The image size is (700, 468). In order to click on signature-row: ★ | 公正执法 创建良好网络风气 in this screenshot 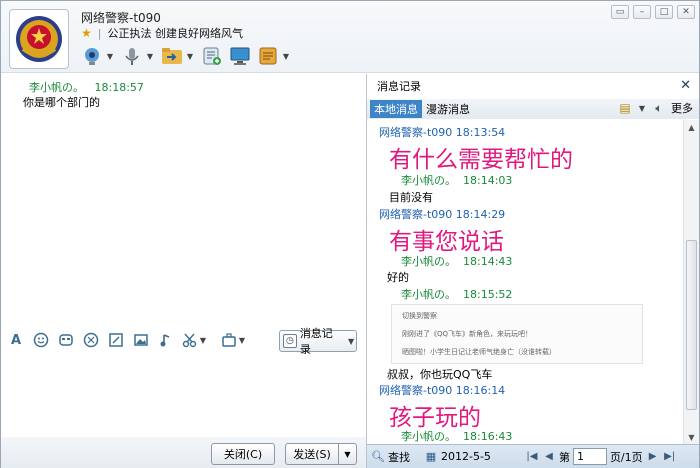, I will do `click(162, 33)`.